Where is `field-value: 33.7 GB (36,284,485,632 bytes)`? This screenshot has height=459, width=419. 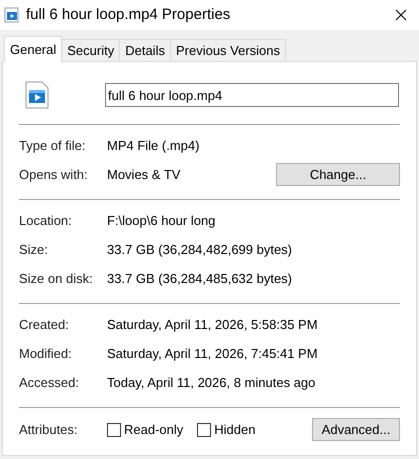
field-value: 33.7 GB (36,284,485,632 bytes) is located at coordinates (199, 279).